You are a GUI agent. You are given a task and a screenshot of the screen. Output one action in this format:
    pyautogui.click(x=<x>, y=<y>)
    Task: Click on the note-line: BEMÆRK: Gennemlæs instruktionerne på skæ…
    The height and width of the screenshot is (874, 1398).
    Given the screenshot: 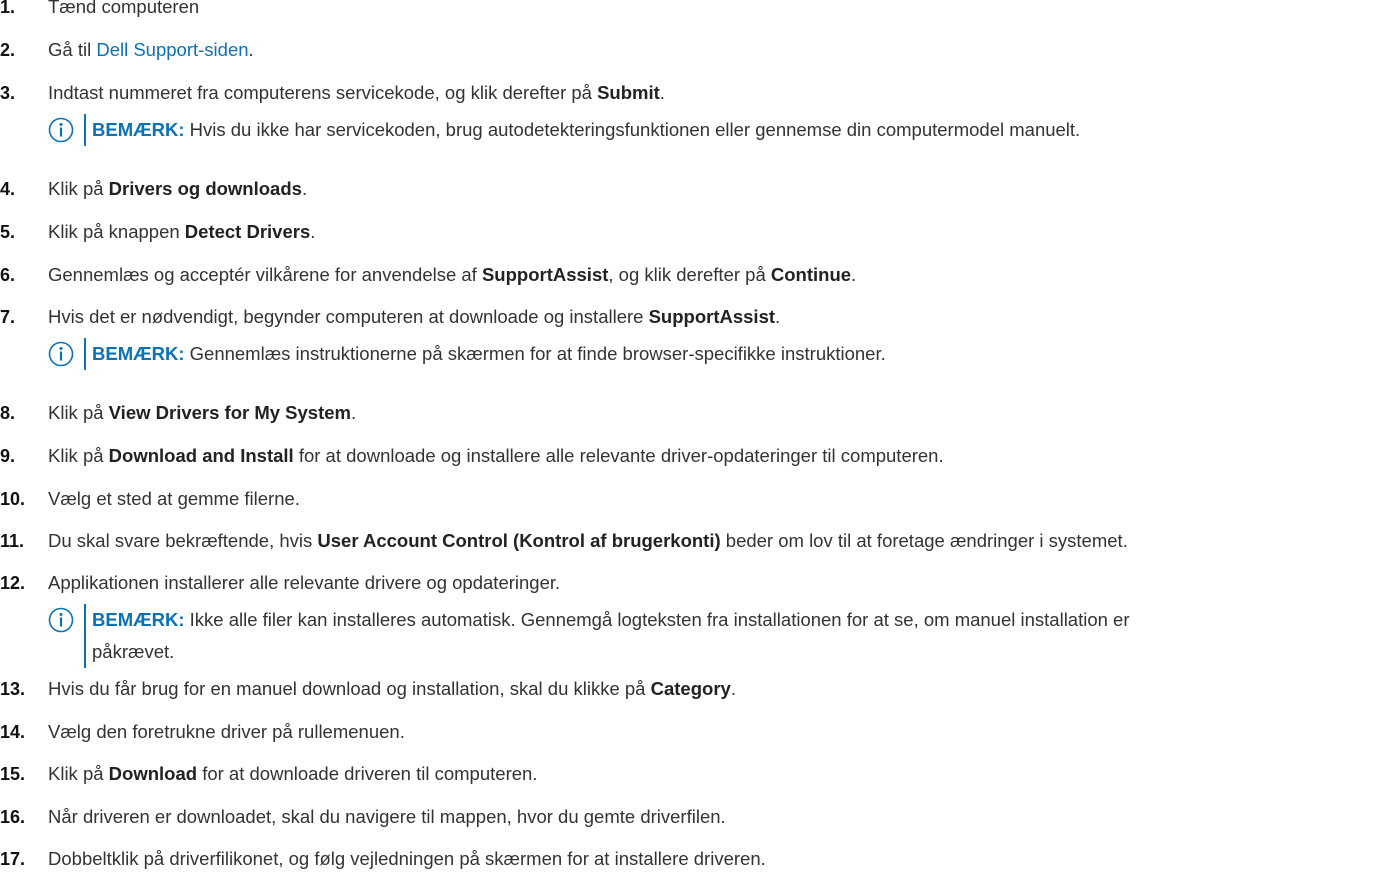 What is the action you would take?
    pyautogui.click(x=742, y=354)
    